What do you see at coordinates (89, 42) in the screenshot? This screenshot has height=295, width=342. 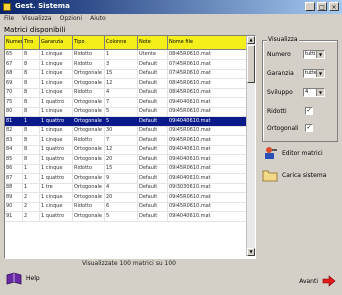 I see `column-header: Tipo` at bounding box center [89, 42].